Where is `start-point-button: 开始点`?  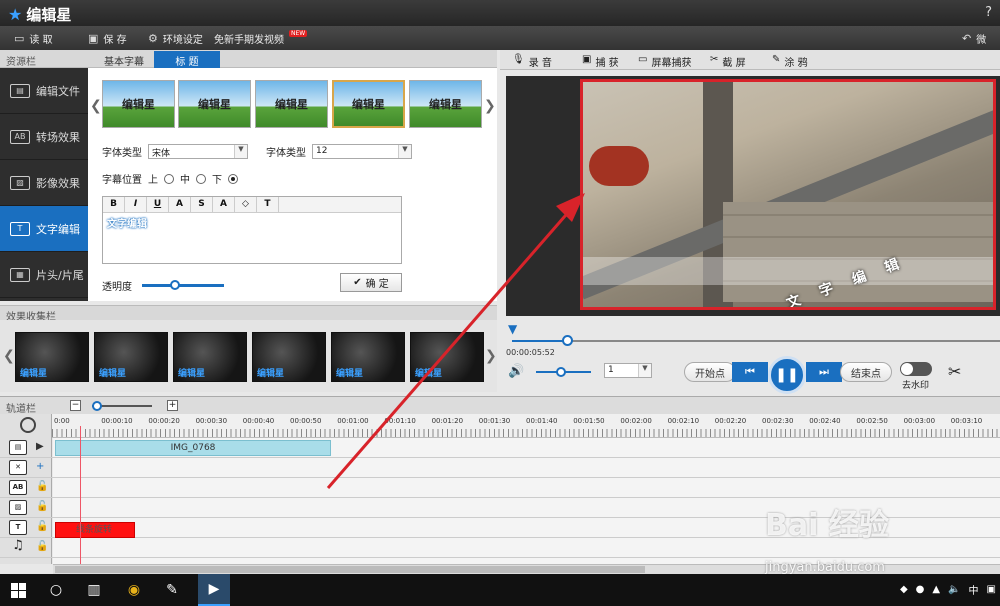 start-point-button: 开始点 is located at coordinates (710, 372).